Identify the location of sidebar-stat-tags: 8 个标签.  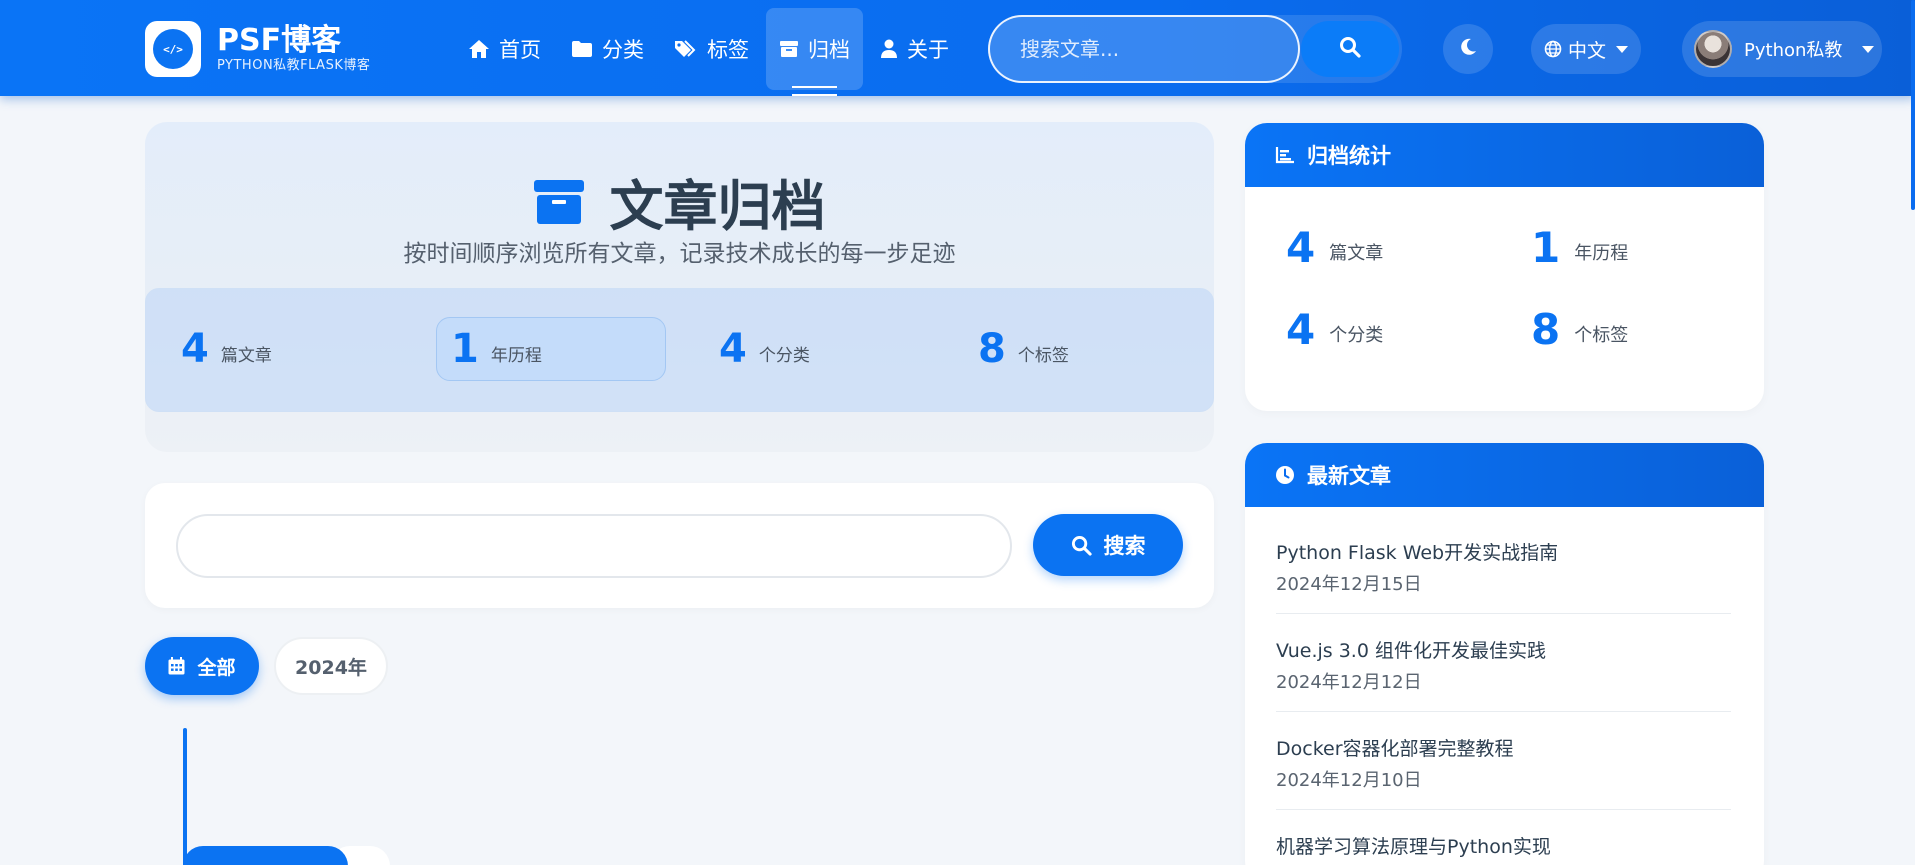
(1579, 329).